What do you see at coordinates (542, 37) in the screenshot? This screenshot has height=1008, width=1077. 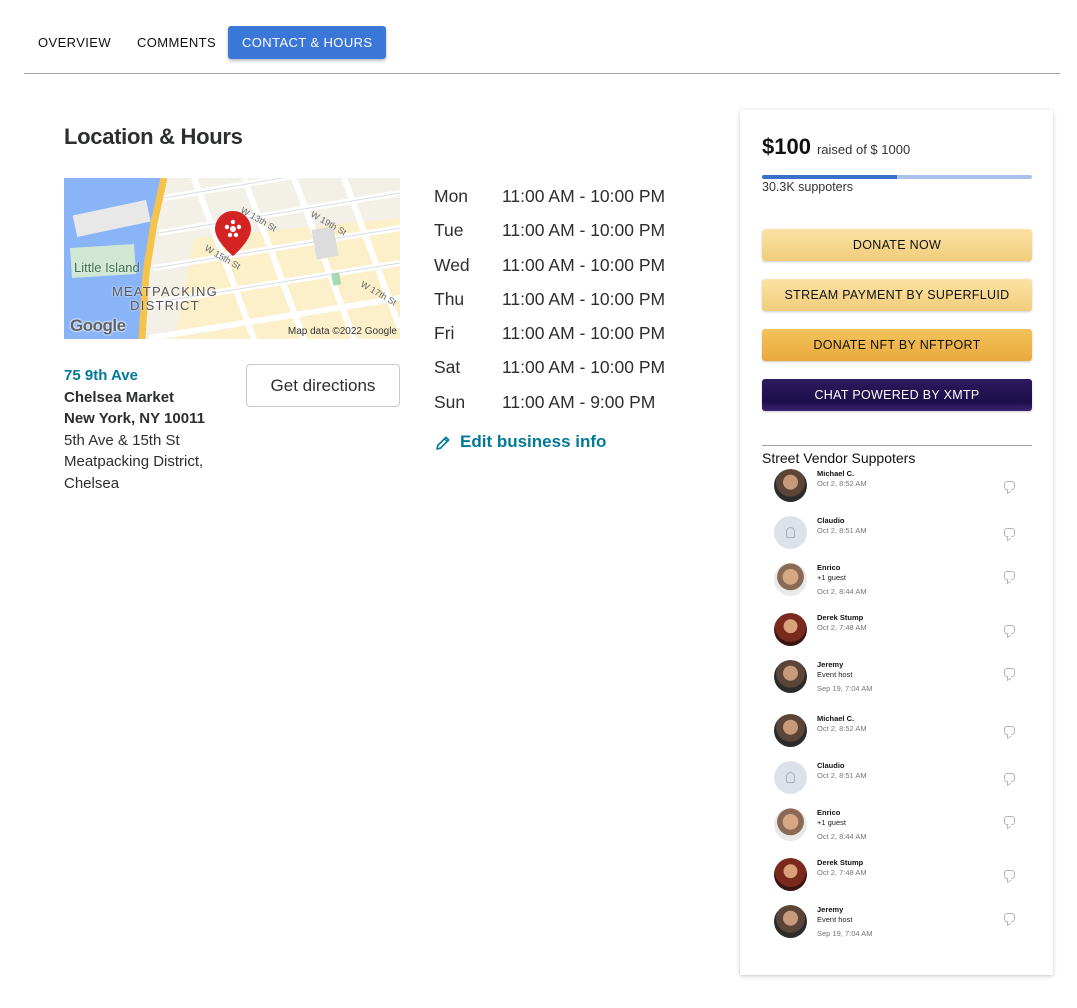 I see `tab-bar: OVERVIEW COMMENTS CONTACT & HOURS` at bounding box center [542, 37].